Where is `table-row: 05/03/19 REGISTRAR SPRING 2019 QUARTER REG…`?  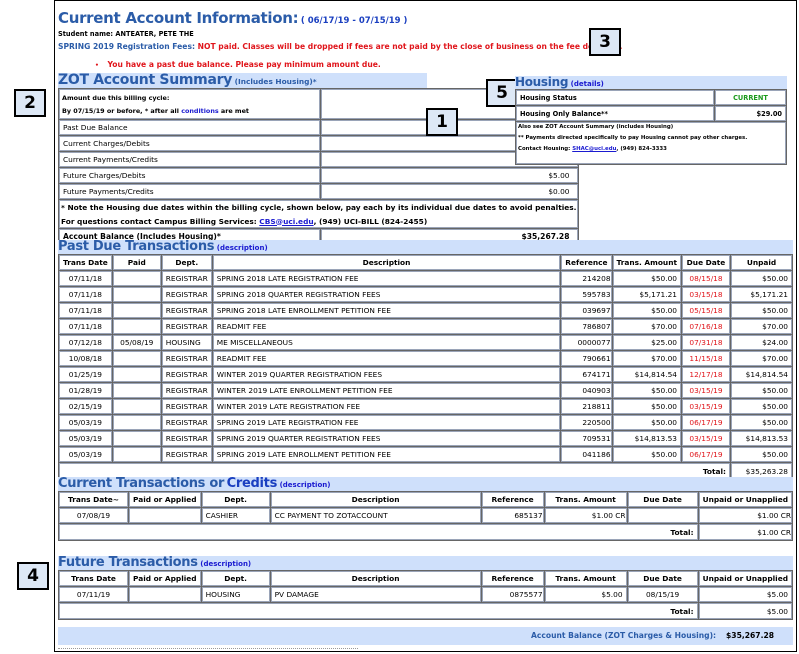
table-row: 05/03/19 REGISTRAR SPRING 2019 QUARTER REG… is located at coordinates (425, 438).